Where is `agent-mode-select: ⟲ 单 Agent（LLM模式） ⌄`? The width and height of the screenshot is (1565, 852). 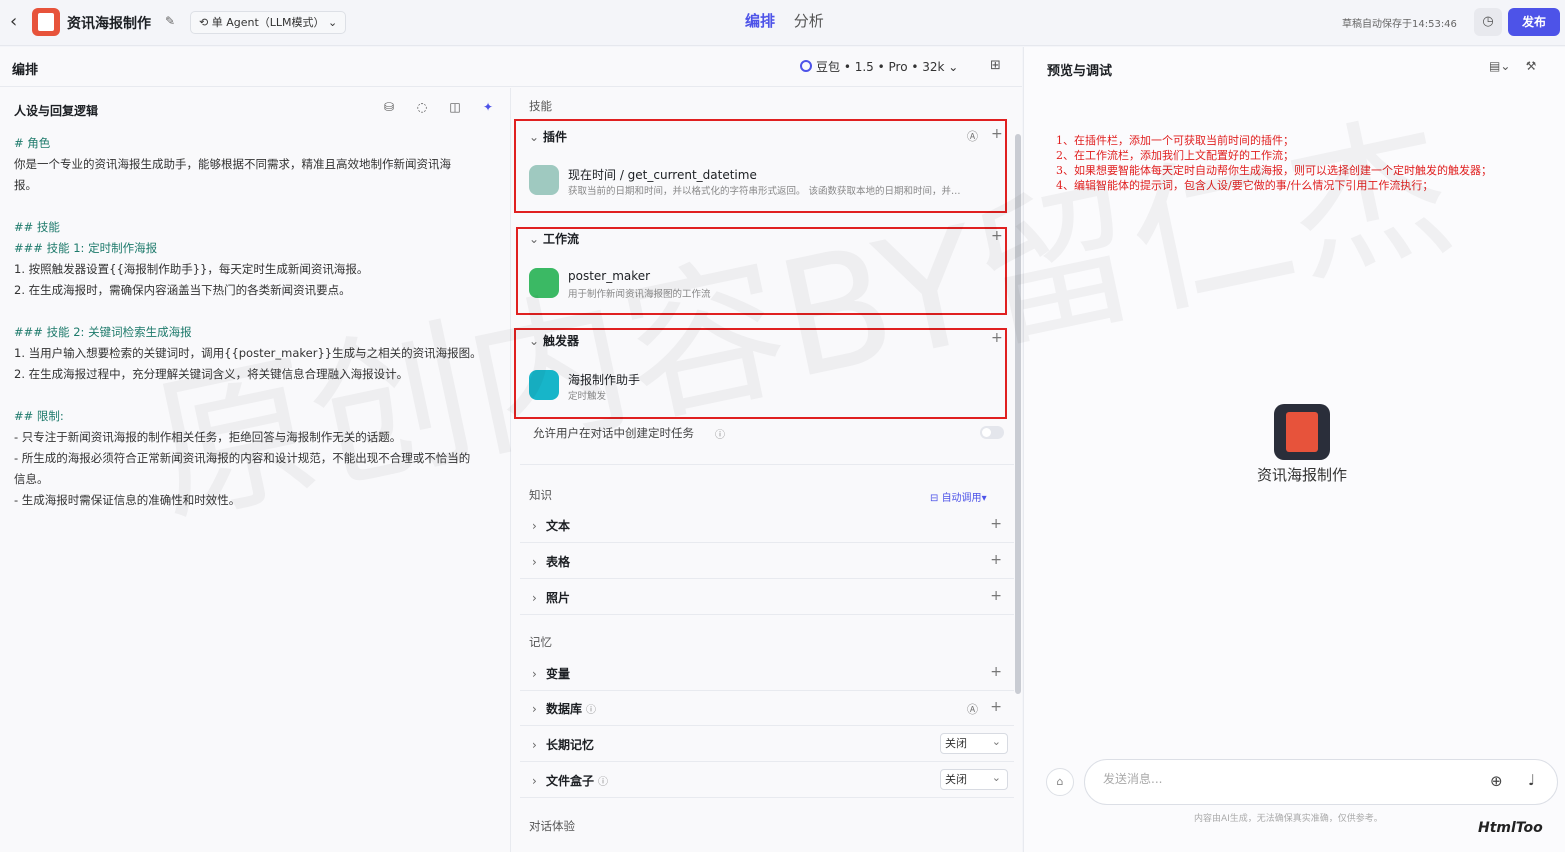 agent-mode-select: ⟲ 单 Agent（LLM模式） ⌄ is located at coordinates (268, 22).